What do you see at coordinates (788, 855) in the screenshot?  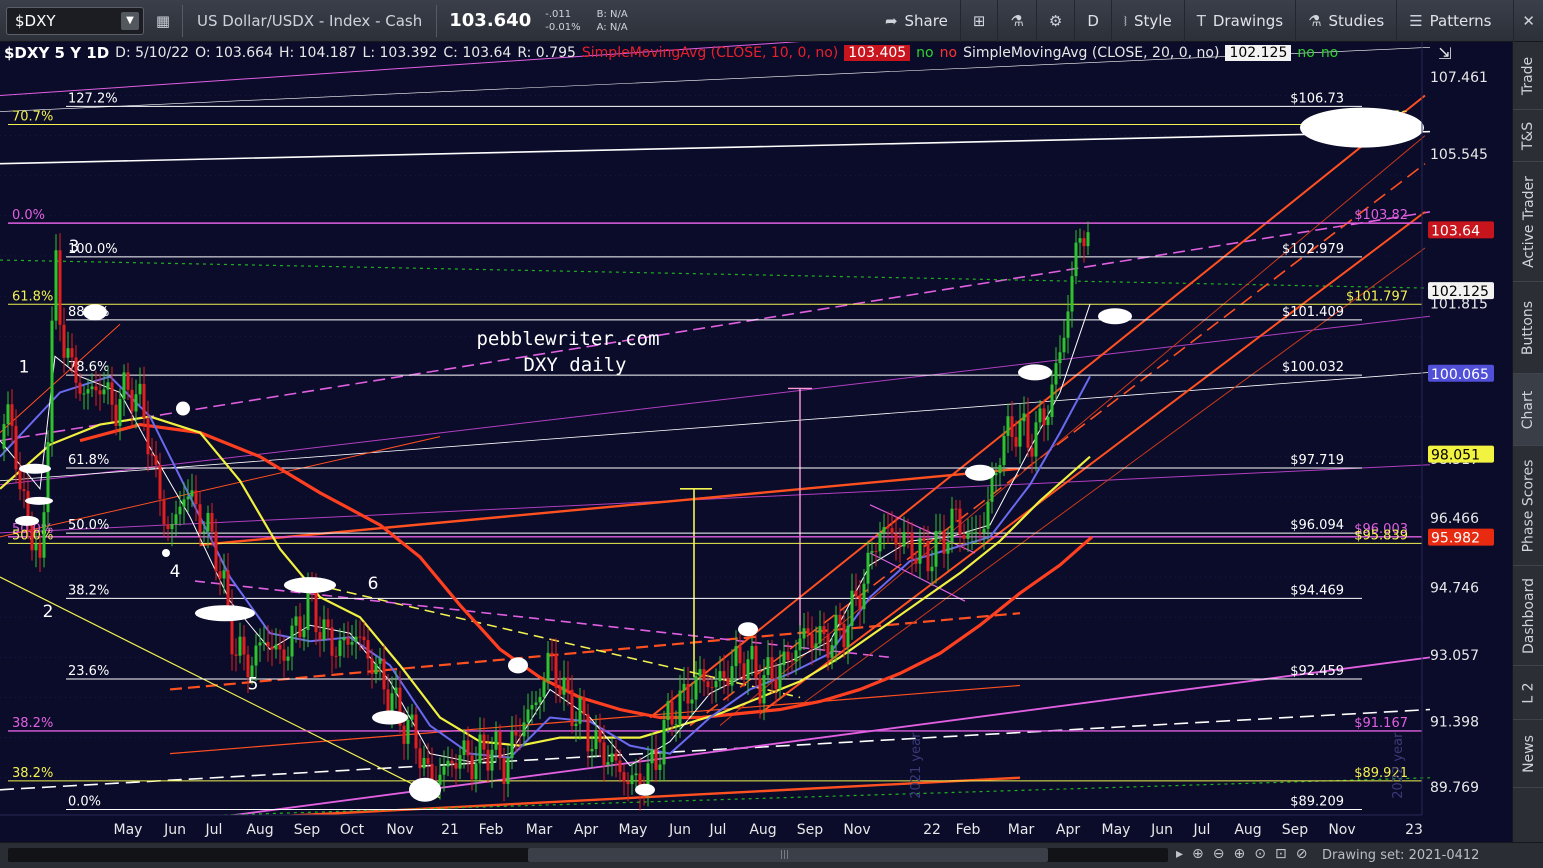 I see `scroll-thumb: |||` at bounding box center [788, 855].